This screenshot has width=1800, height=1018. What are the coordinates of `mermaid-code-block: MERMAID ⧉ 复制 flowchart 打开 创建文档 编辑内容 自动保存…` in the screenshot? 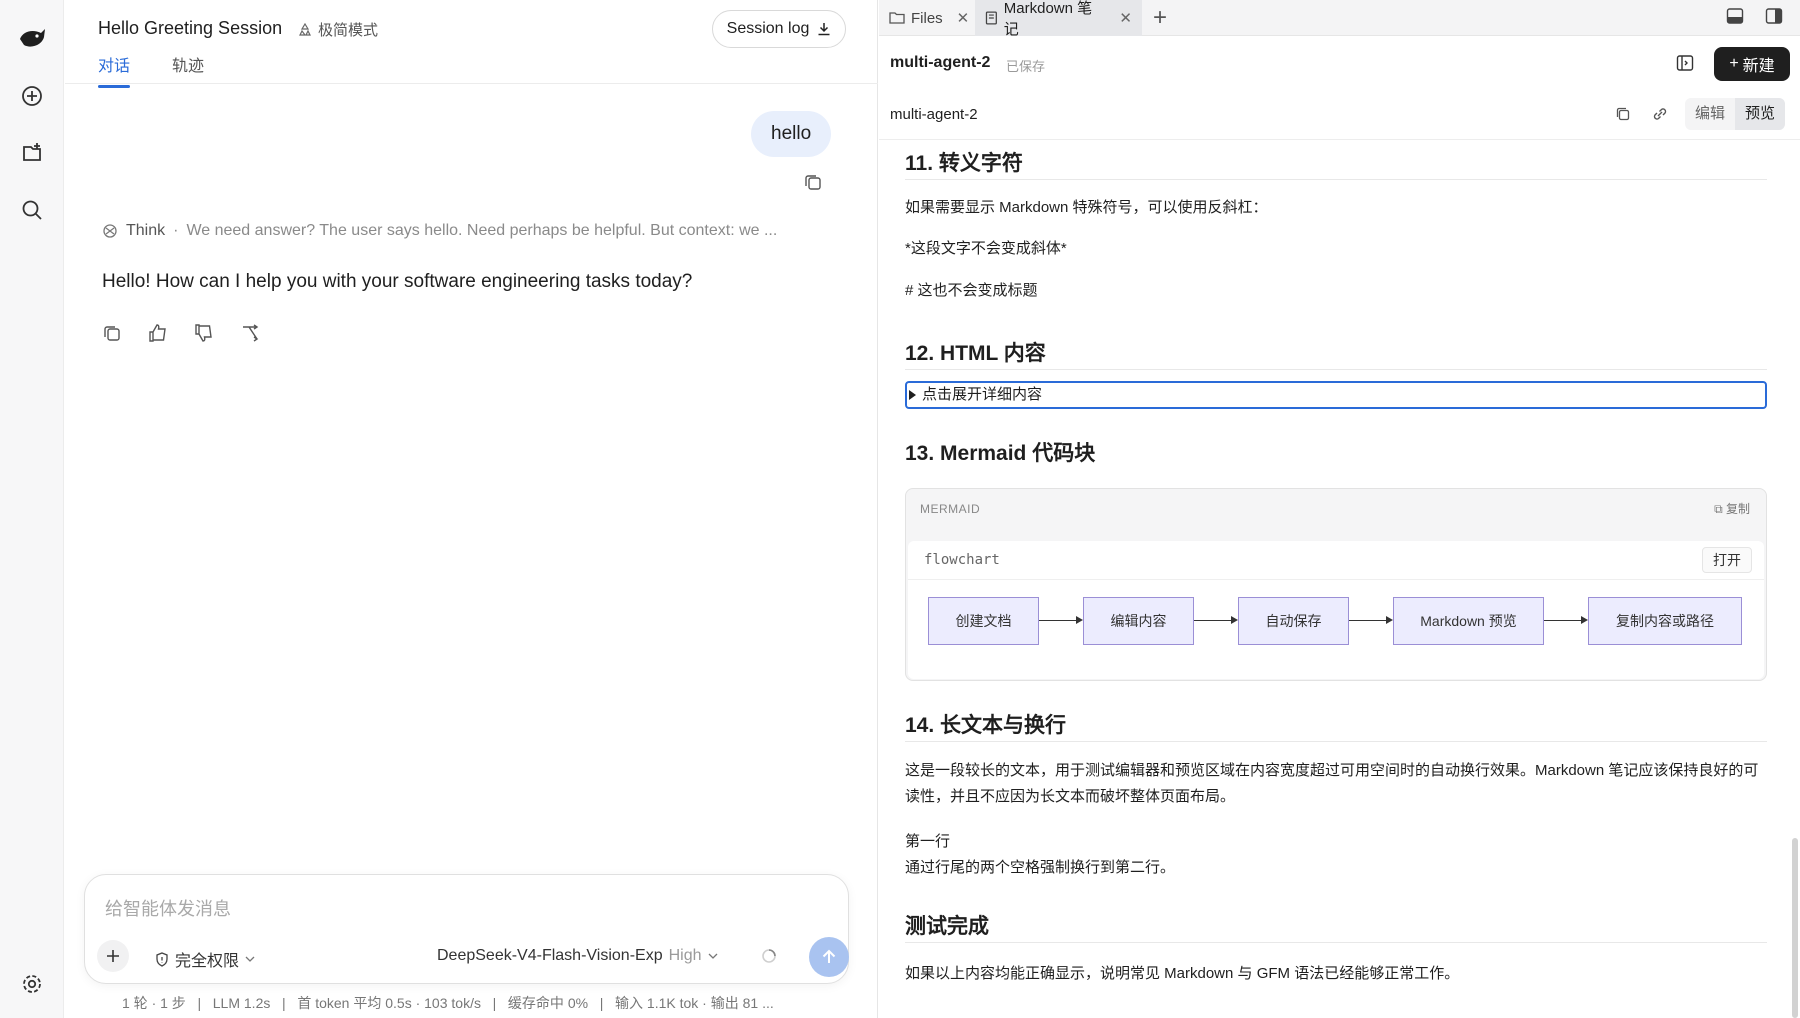 It's located at (1336, 584).